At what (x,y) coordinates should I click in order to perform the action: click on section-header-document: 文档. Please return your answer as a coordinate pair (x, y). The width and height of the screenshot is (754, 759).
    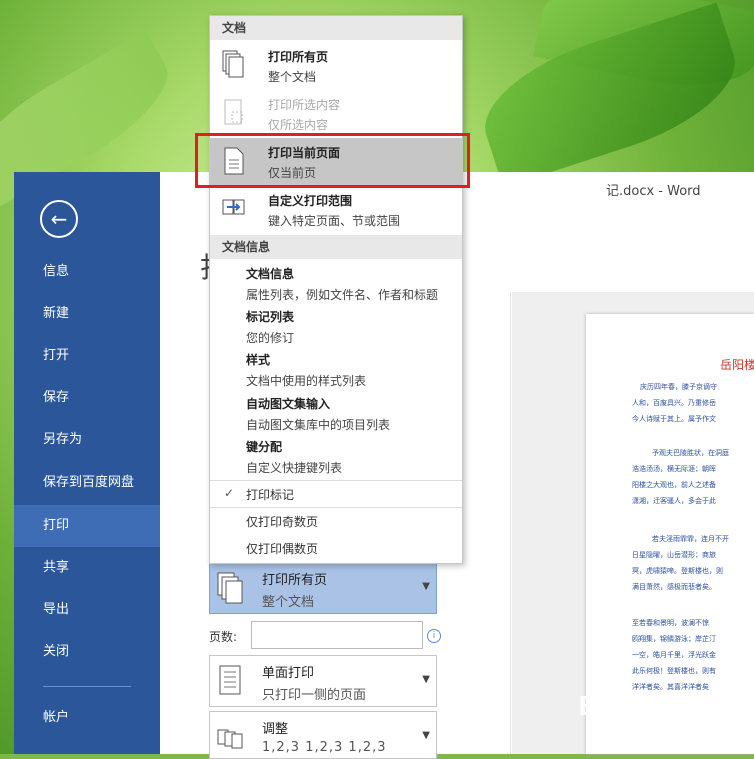
    Looking at the image, I should click on (336, 28).